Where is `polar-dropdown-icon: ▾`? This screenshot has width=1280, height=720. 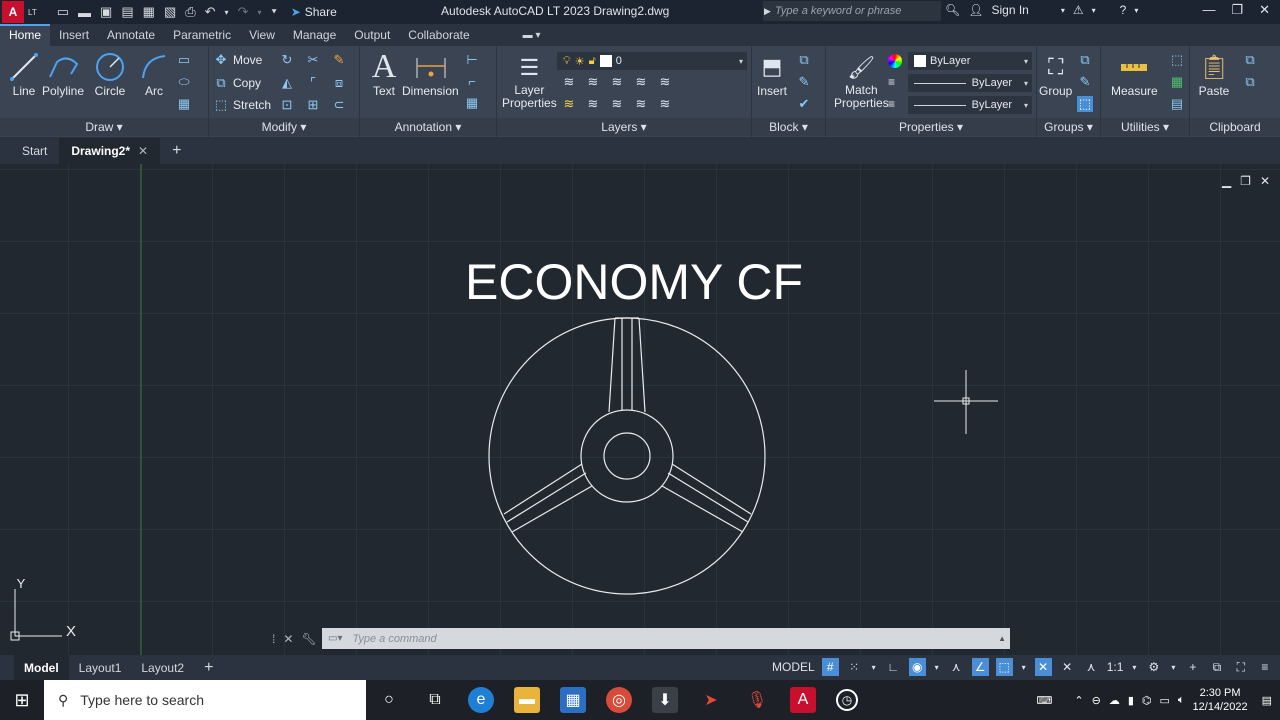
polar-dropdown-icon: ▾ is located at coordinates (937, 667).